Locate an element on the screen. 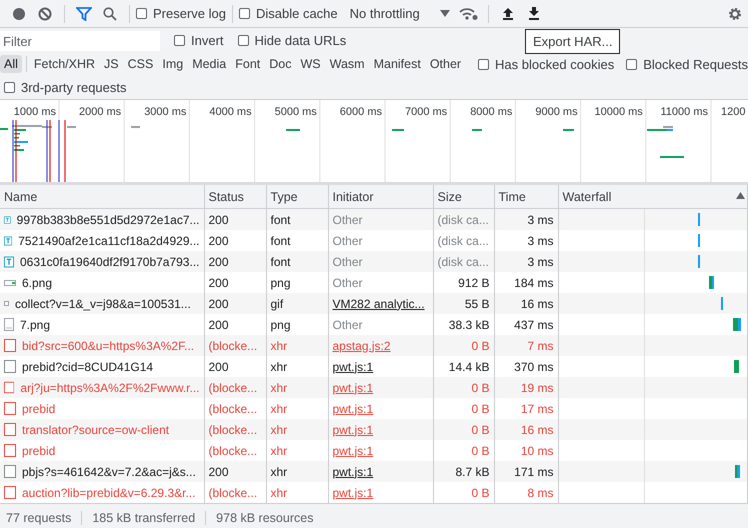  settings-icon is located at coordinates (735, 13).